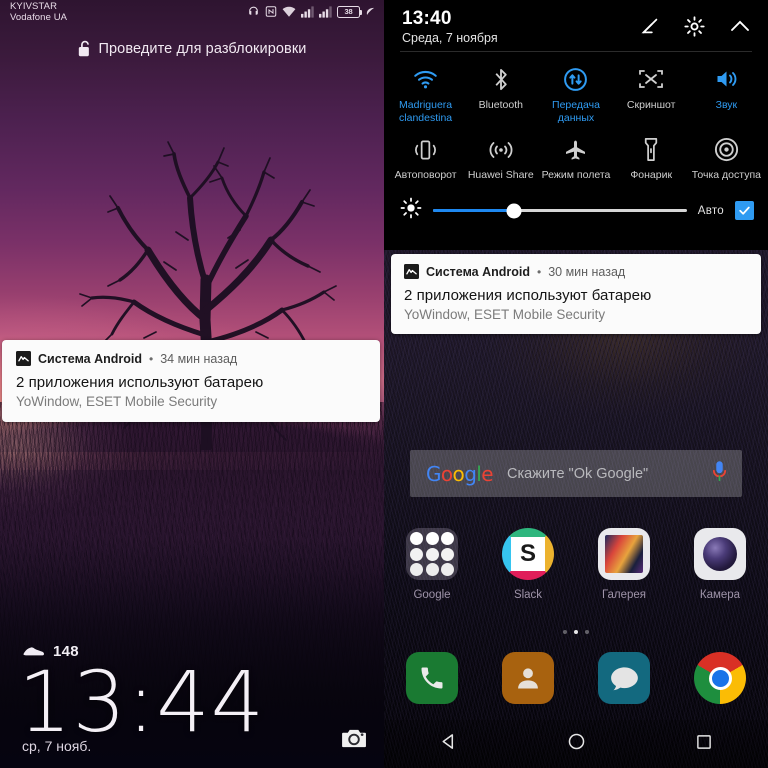 This screenshot has width=768, height=768. I want to click on qs-tile-airplane-mode: Режим полета, so click(575, 161).